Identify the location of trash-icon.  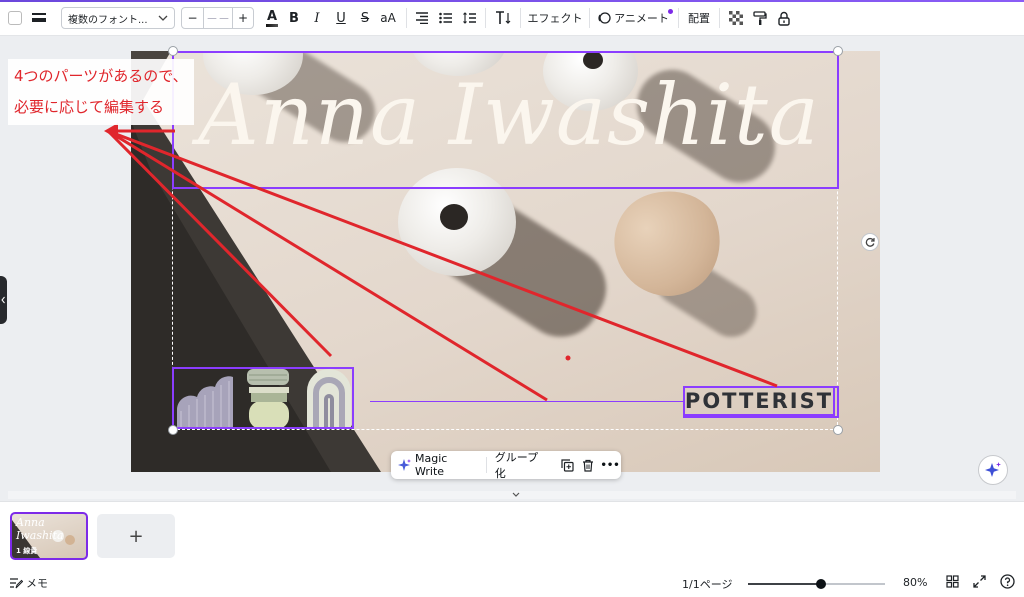
(588, 465).